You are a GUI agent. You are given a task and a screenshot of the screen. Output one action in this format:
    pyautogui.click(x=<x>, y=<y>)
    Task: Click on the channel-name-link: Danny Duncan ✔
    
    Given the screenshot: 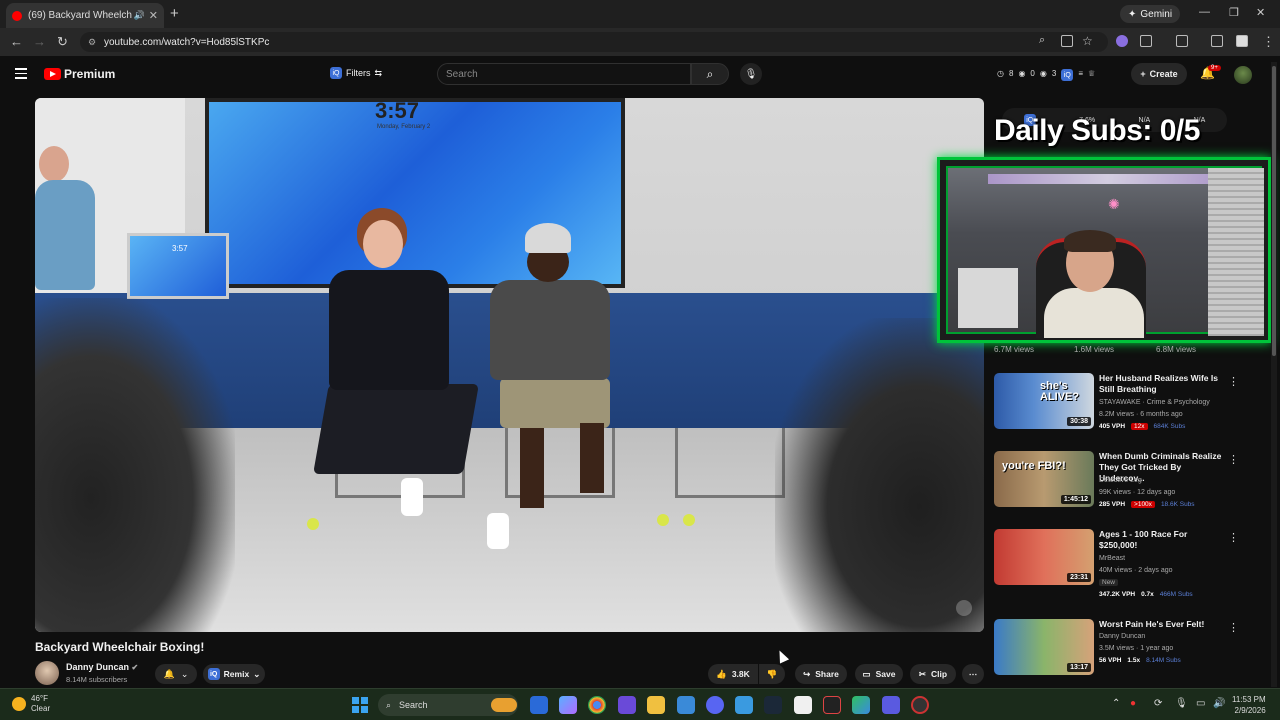 What is the action you would take?
    pyautogui.click(x=102, y=667)
    